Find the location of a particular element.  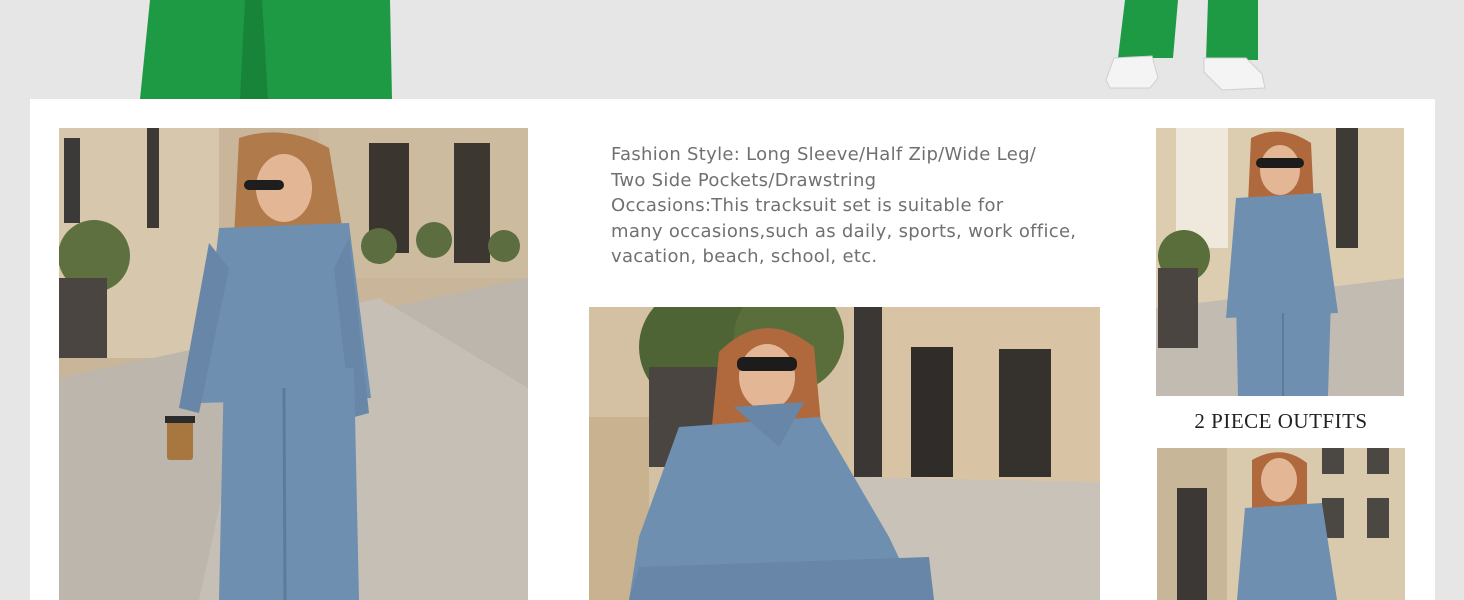

product-caption: 2 PIECE OUTFITS is located at coordinates (1281, 421).